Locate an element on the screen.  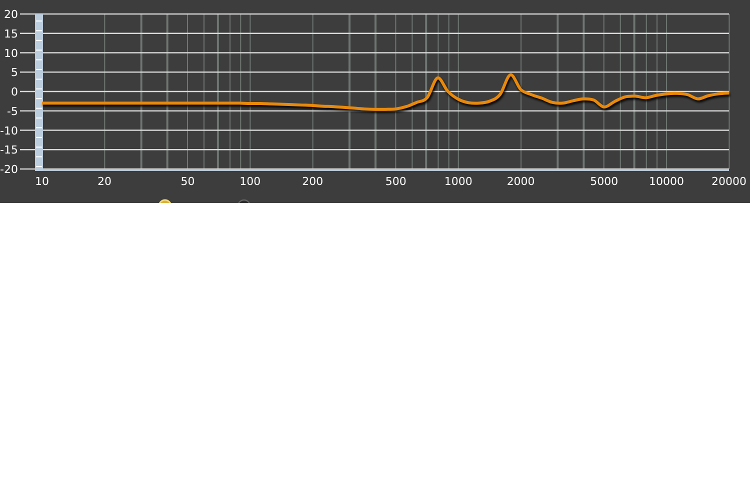
x-tick-label: 50 is located at coordinates (187, 181).